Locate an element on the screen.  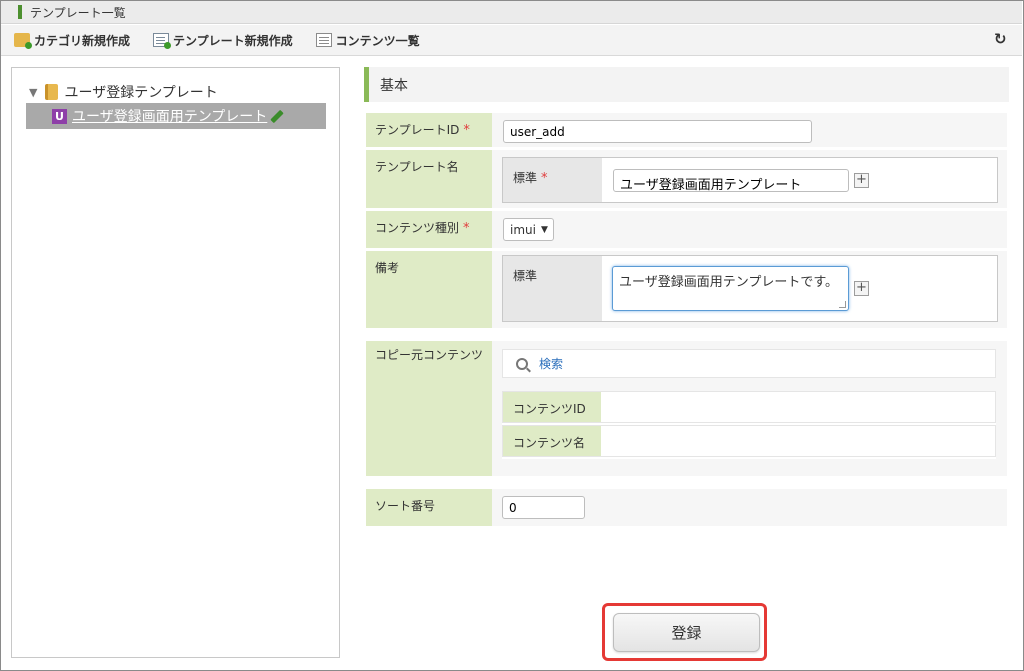
remarks-localized-table: 標準 ユーザ登録画面用テンプレートです。 + is located at coordinates (750, 288).